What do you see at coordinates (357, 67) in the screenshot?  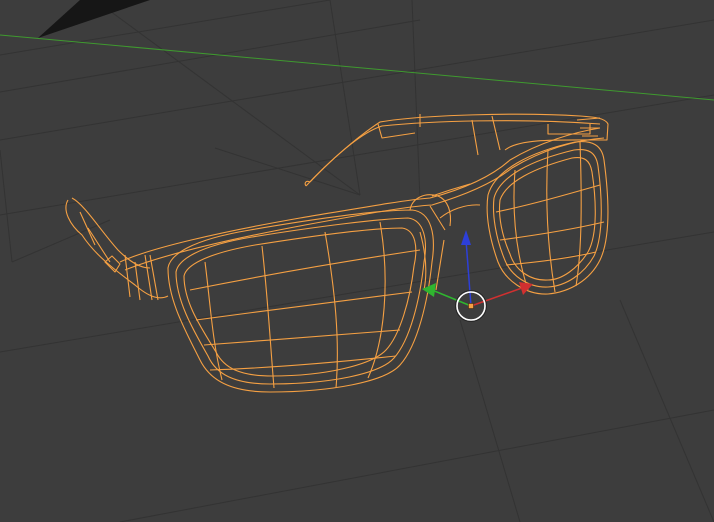 I see `x-axis-line` at bounding box center [357, 67].